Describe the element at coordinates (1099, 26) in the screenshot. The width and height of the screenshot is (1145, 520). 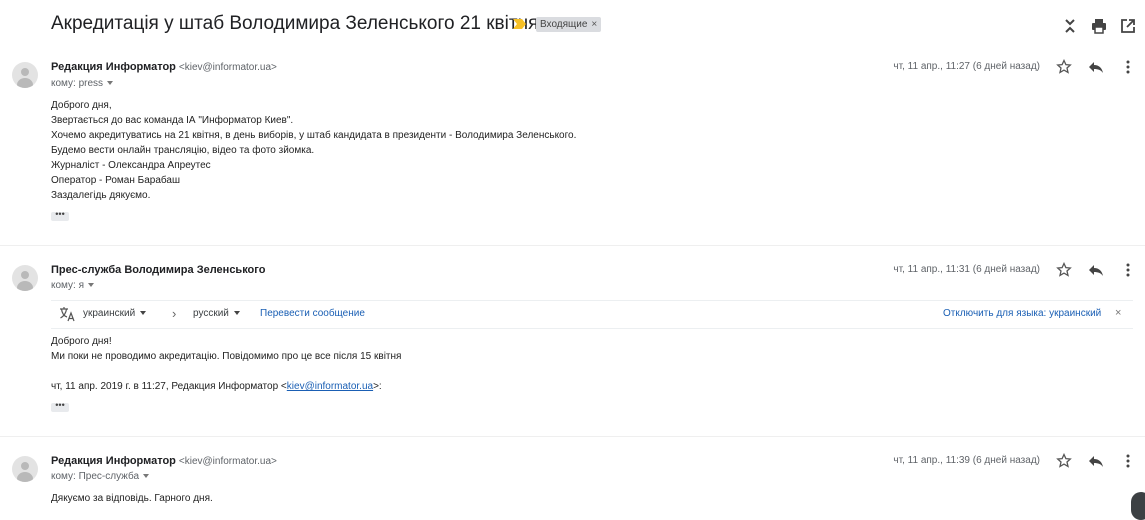
I see `print-icon` at that location.